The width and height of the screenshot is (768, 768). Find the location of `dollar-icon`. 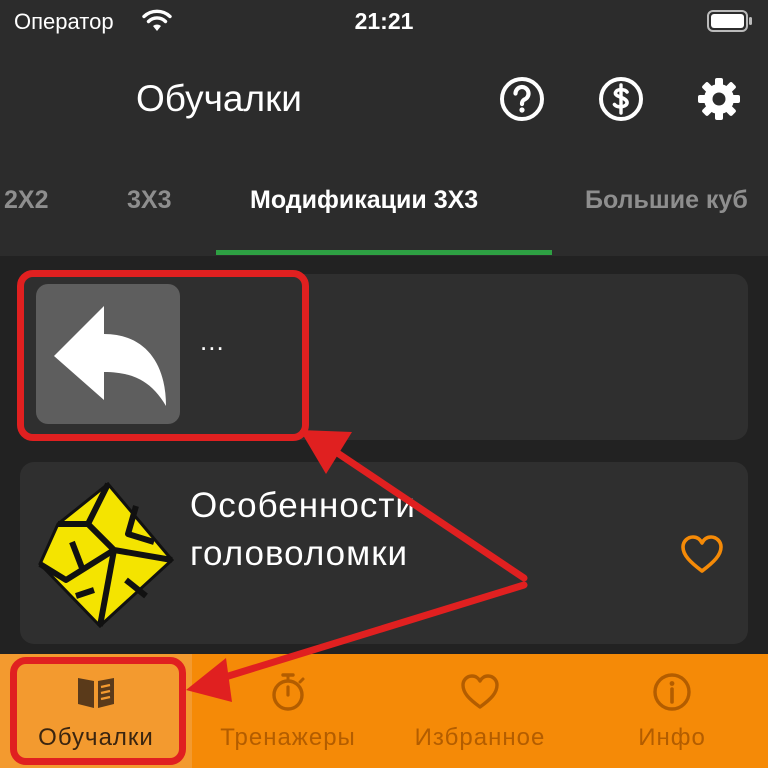

dollar-icon is located at coordinates (621, 99).